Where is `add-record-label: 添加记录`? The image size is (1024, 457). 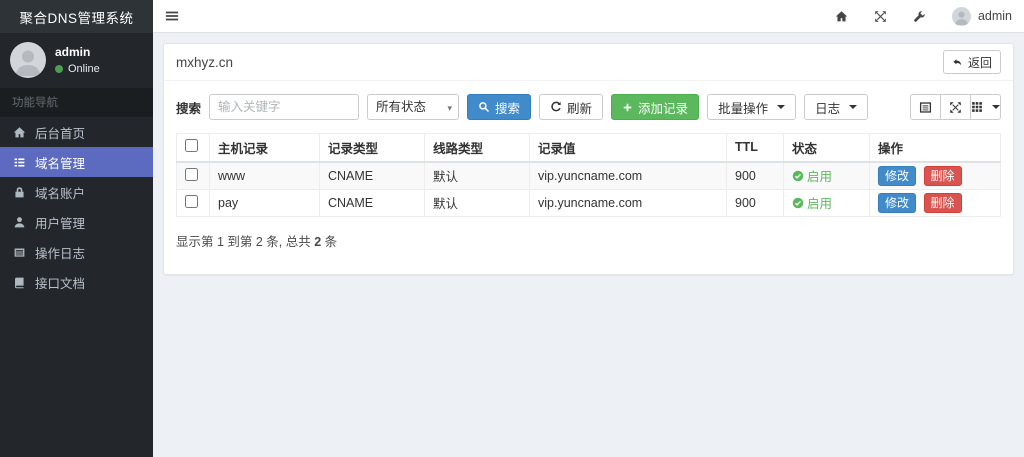 add-record-label: 添加记录 is located at coordinates (663, 108).